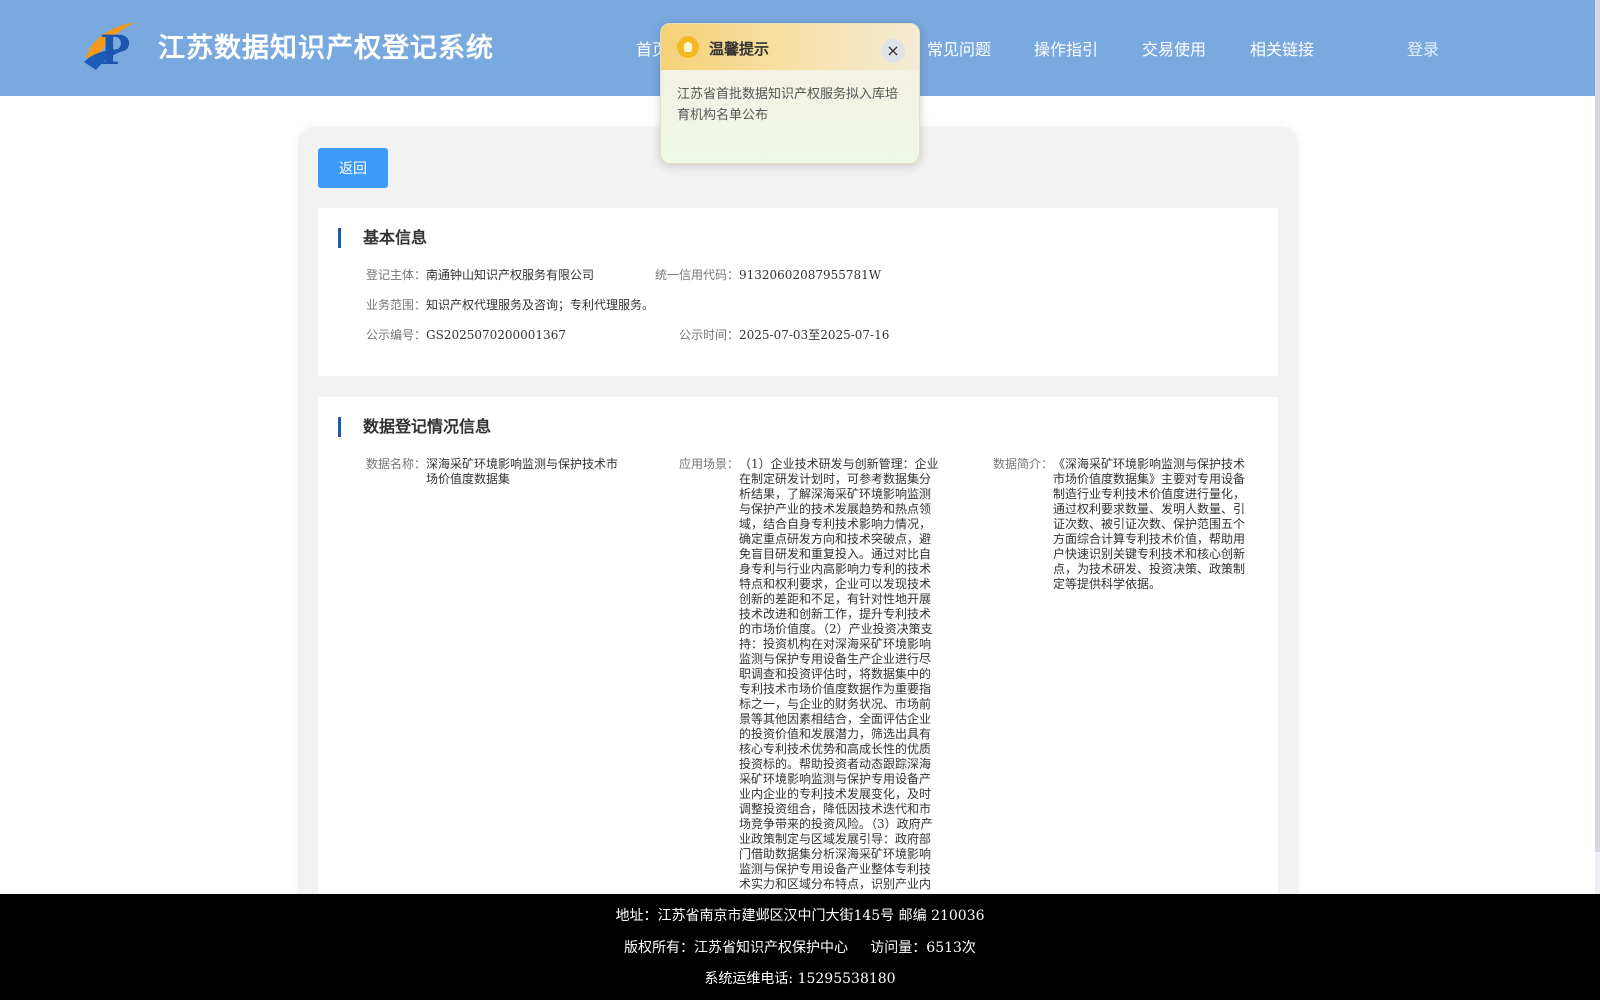 This screenshot has width=1600, height=1000. Describe the element at coordinates (353, 168) in the screenshot. I see `back-button: 返回` at that location.